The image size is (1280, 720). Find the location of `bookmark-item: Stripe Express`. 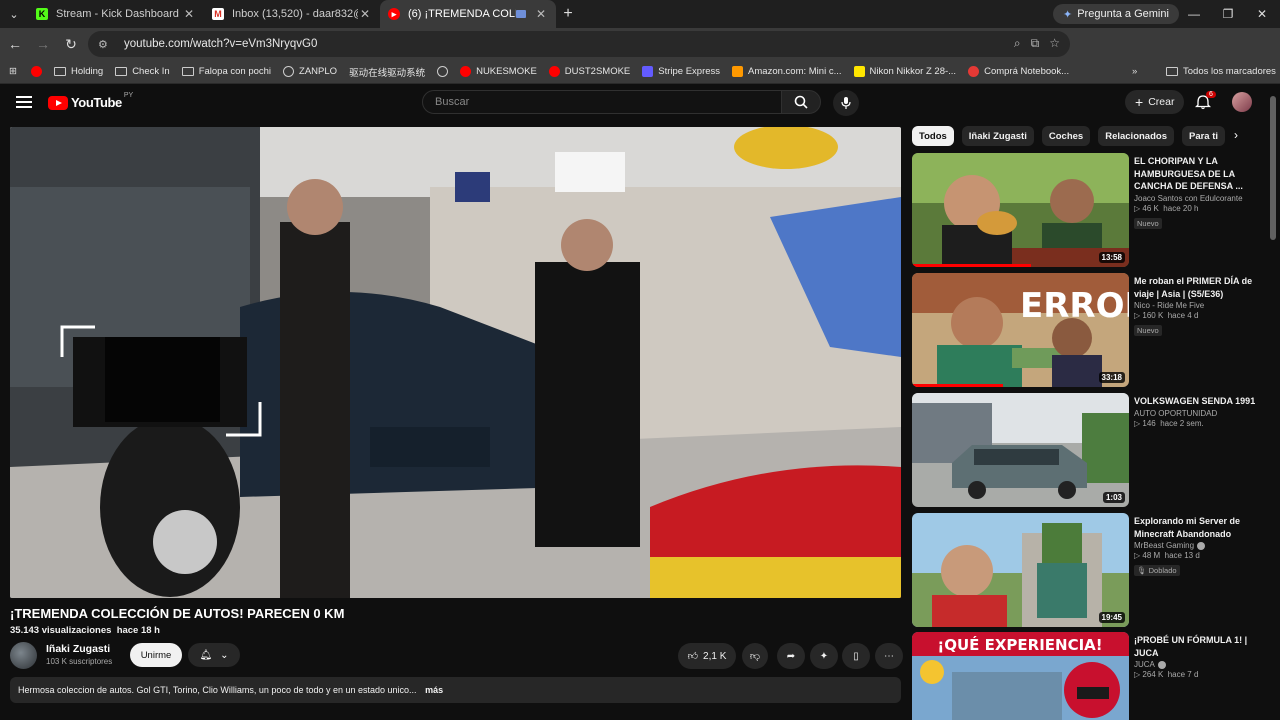

bookmark-item: Stripe Express is located at coordinates (681, 71).